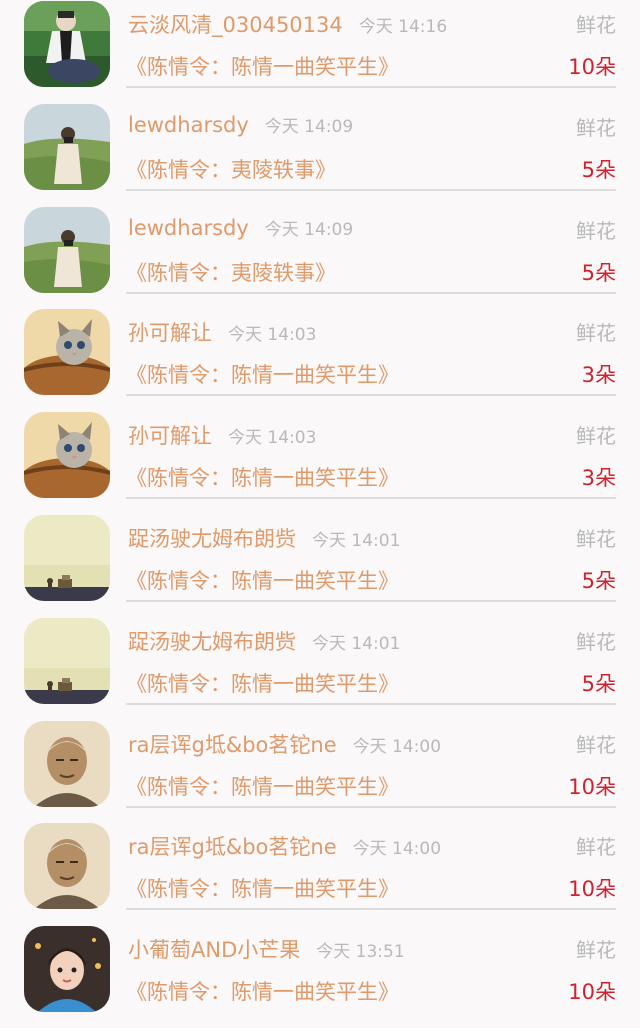 This screenshot has height=1028, width=640. I want to click on user-name-line: 云淡风清_030450134 今天 14:16, so click(287, 24).